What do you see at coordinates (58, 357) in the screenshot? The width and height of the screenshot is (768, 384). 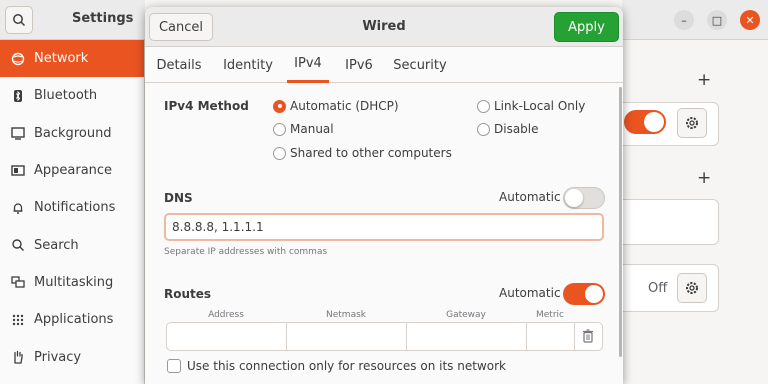 I see `sidebar-item-label: Privacy` at bounding box center [58, 357].